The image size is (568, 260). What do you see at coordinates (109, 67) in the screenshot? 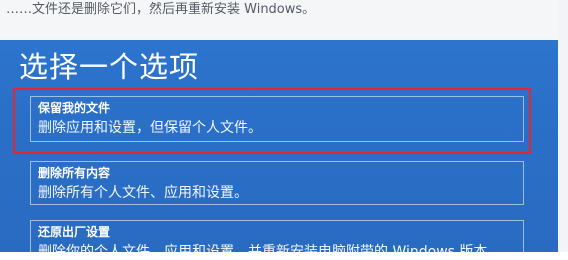
I see `page-title: 选择一个选项` at bounding box center [109, 67].